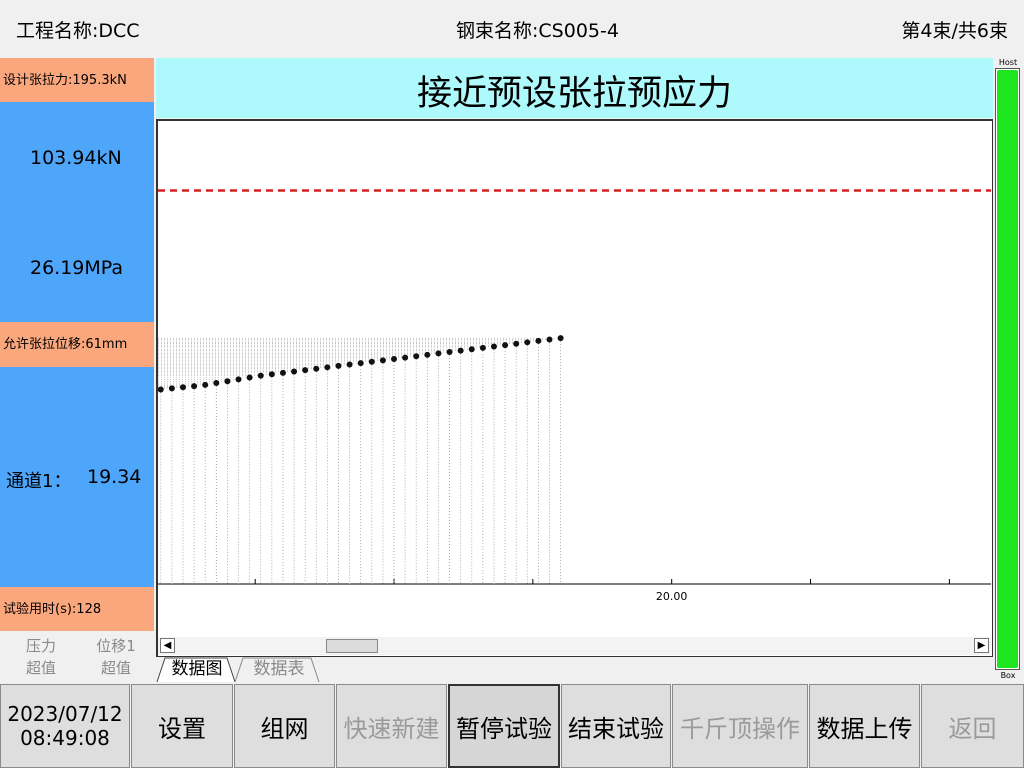 This screenshot has width=1024, height=768. I want to click on status-banner: 接近预设张拉预应力, so click(574, 88).